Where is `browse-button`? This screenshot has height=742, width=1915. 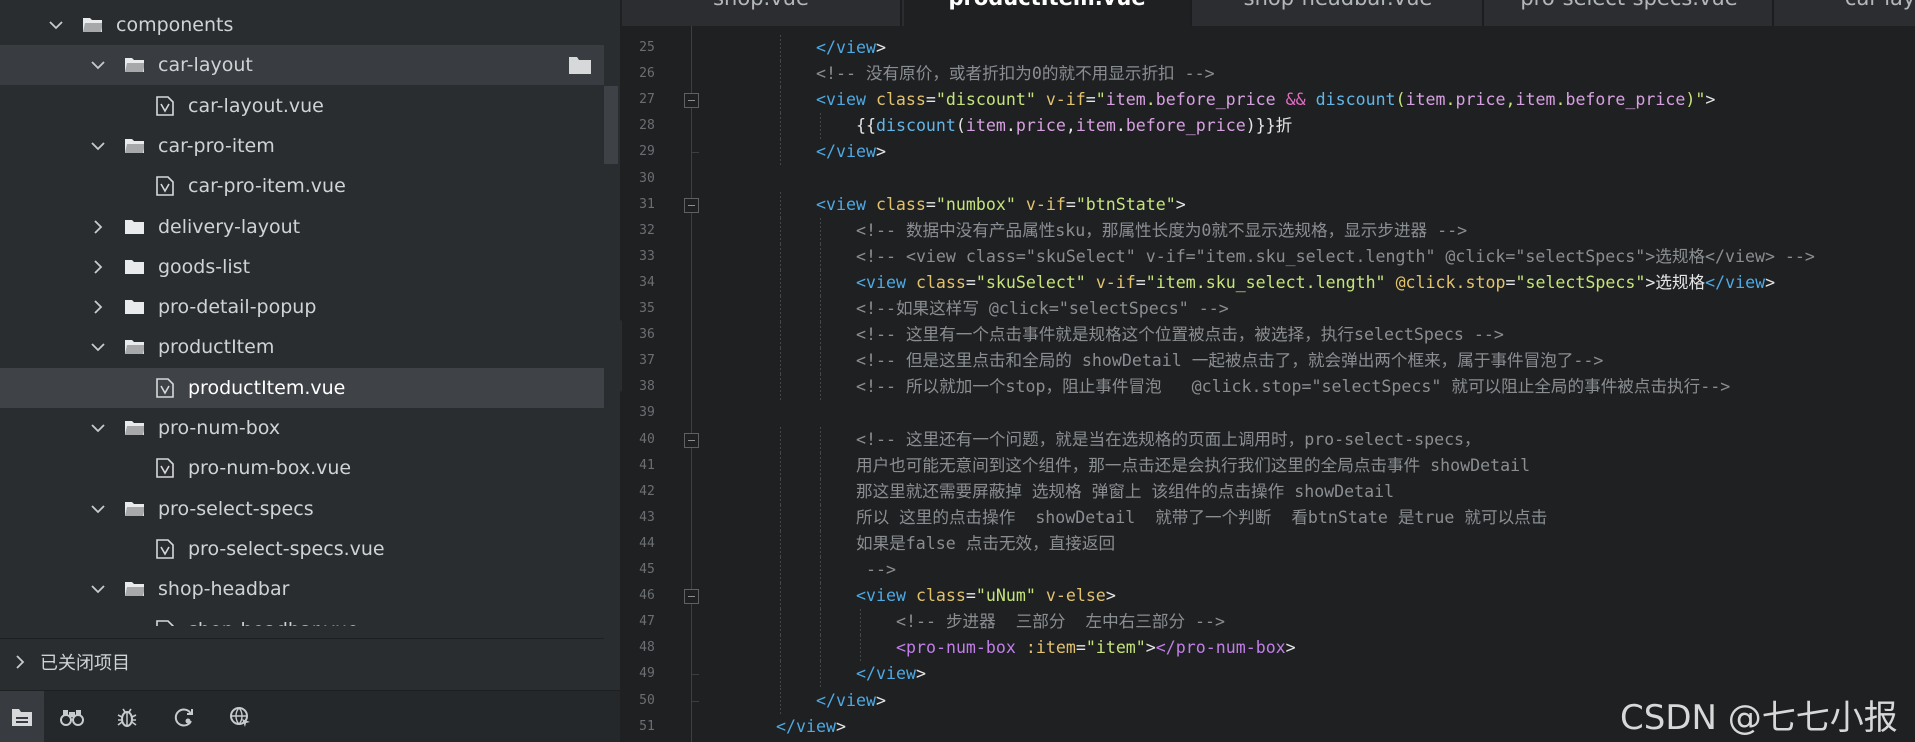 browse-button is located at coordinates (240, 716).